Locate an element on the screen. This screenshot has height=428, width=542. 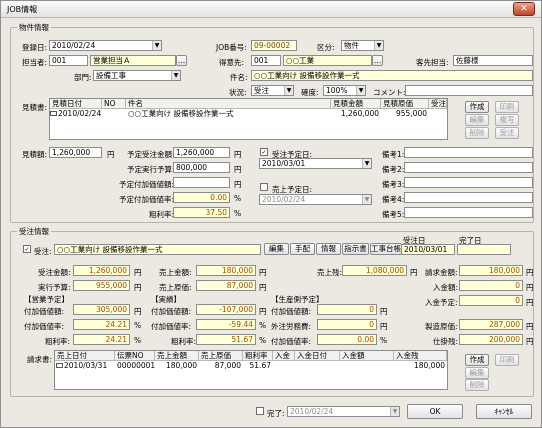
reg-date-label: 登録日: is located at coordinates (35, 47).